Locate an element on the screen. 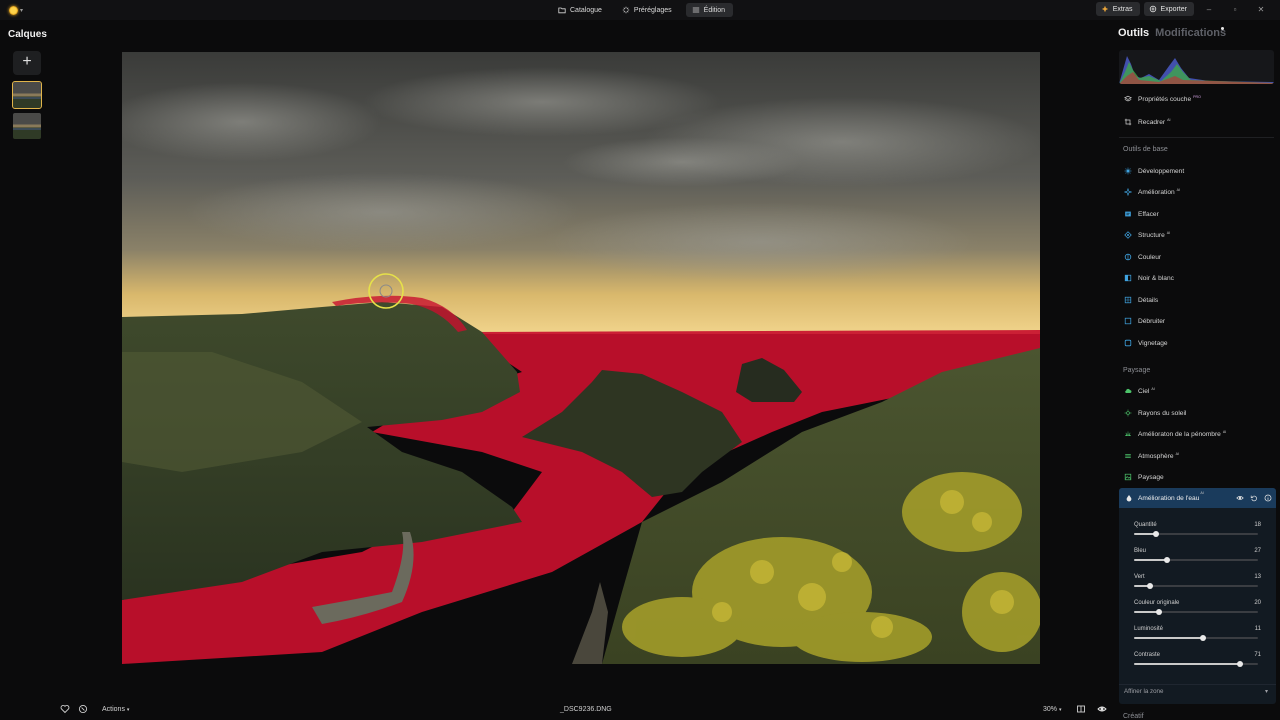  tool-label: Propriétés couche is located at coordinates (1165, 99).